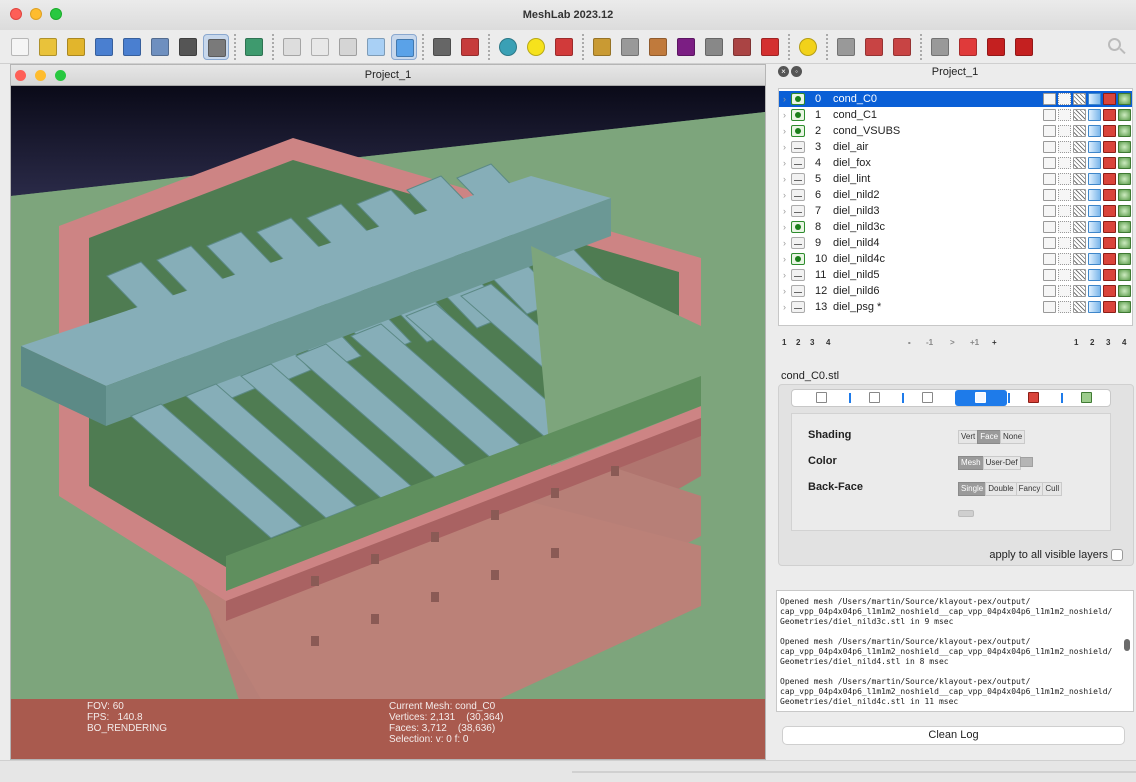  What do you see at coordinates (972, 489) in the screenshot?
I see `option-single: Single` at bounding box center [972, 489].